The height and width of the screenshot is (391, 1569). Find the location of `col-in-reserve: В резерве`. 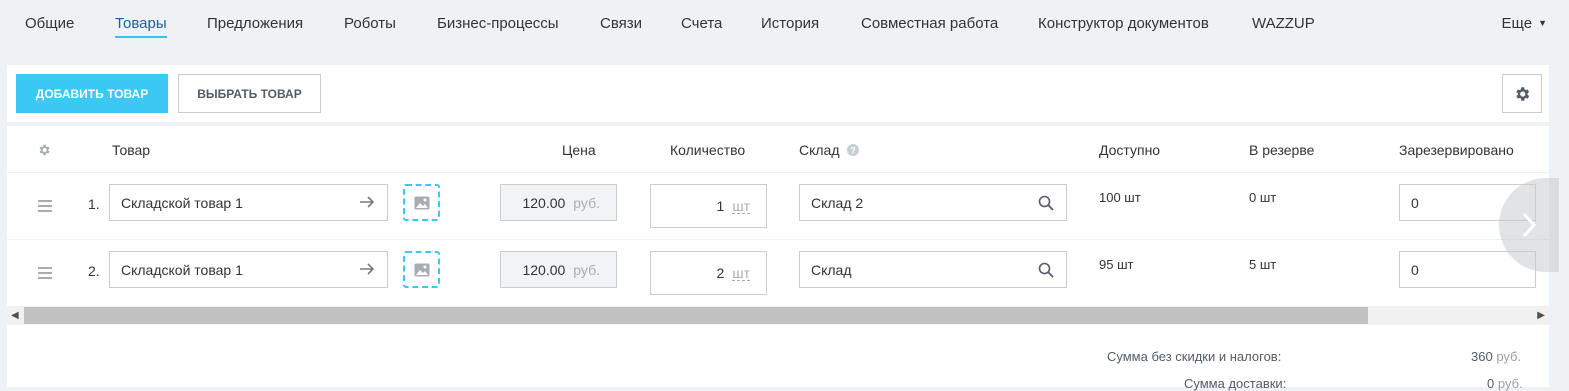

col-in-reserve: В резерве is located at coordinates (1282, 150).